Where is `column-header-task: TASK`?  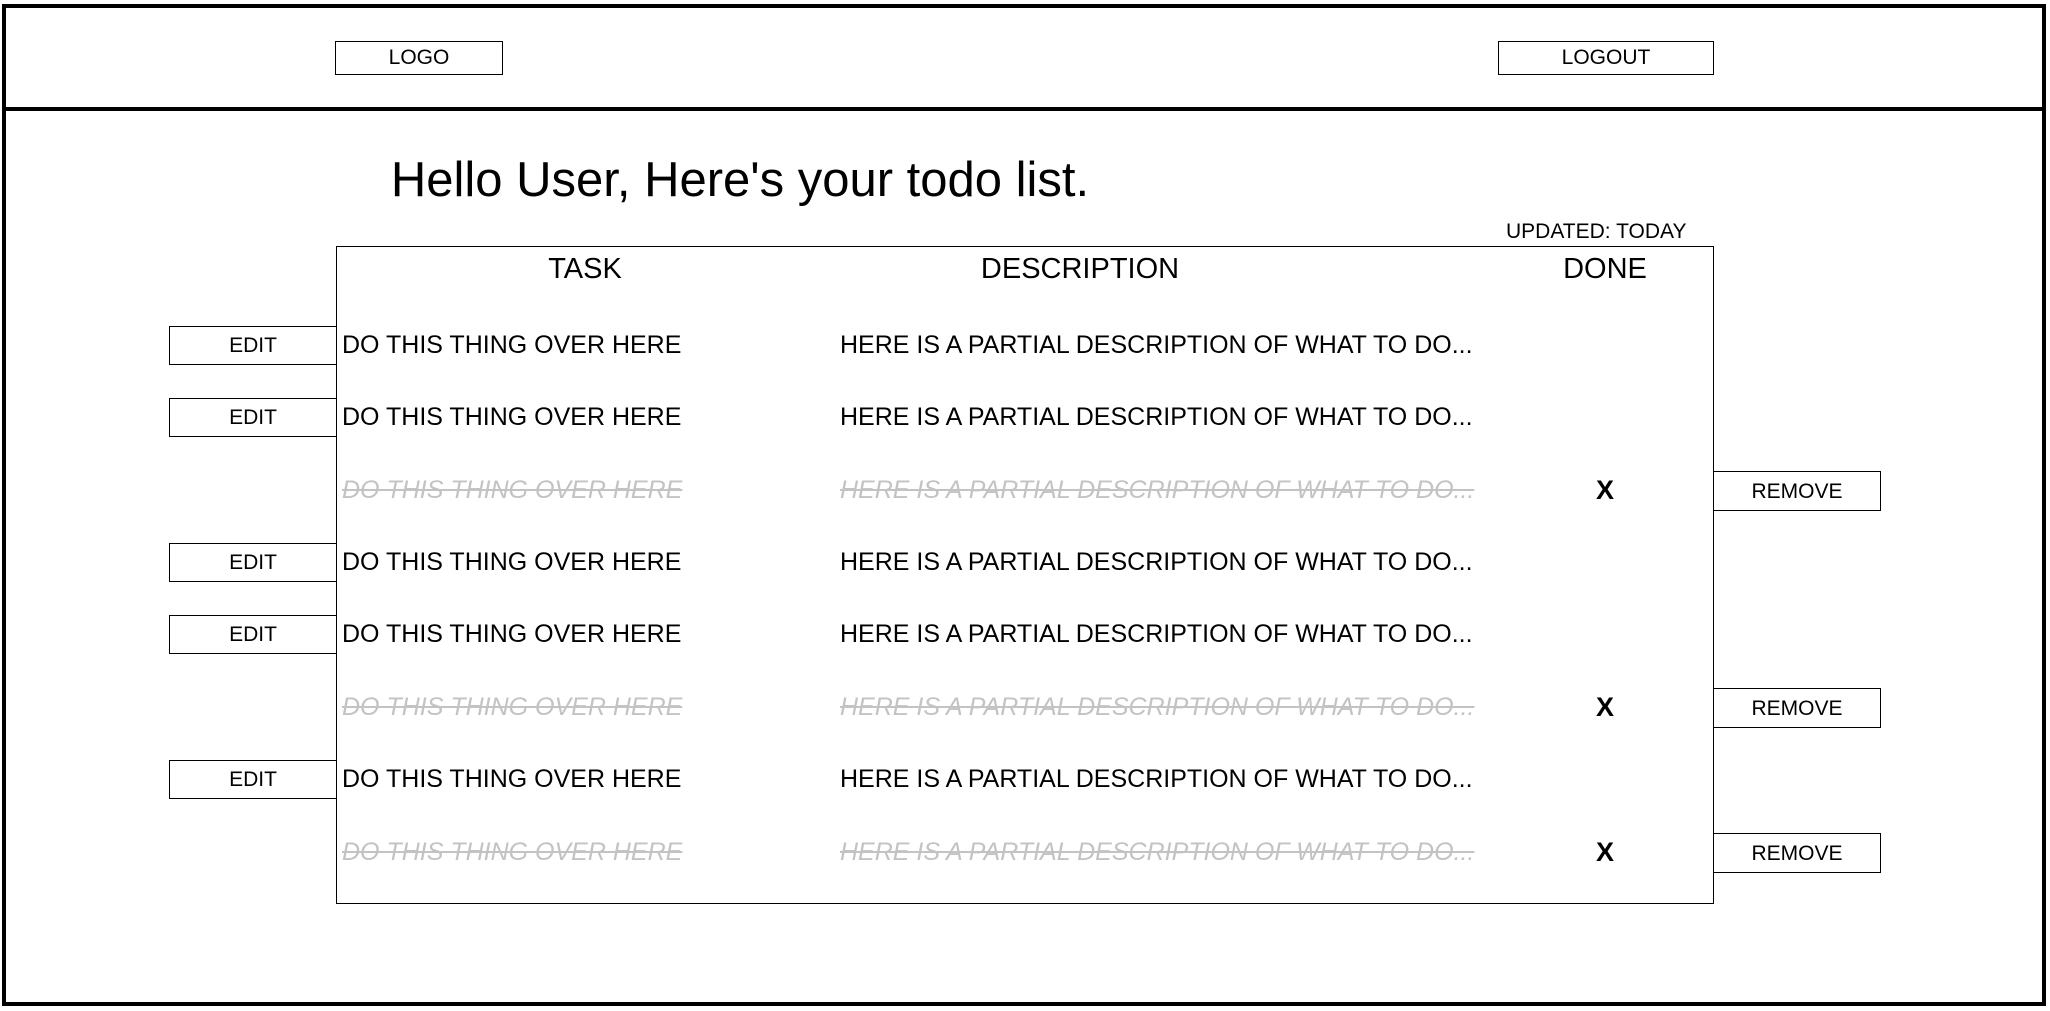
column-header-task: TASK is located at coordinates (585, 269).